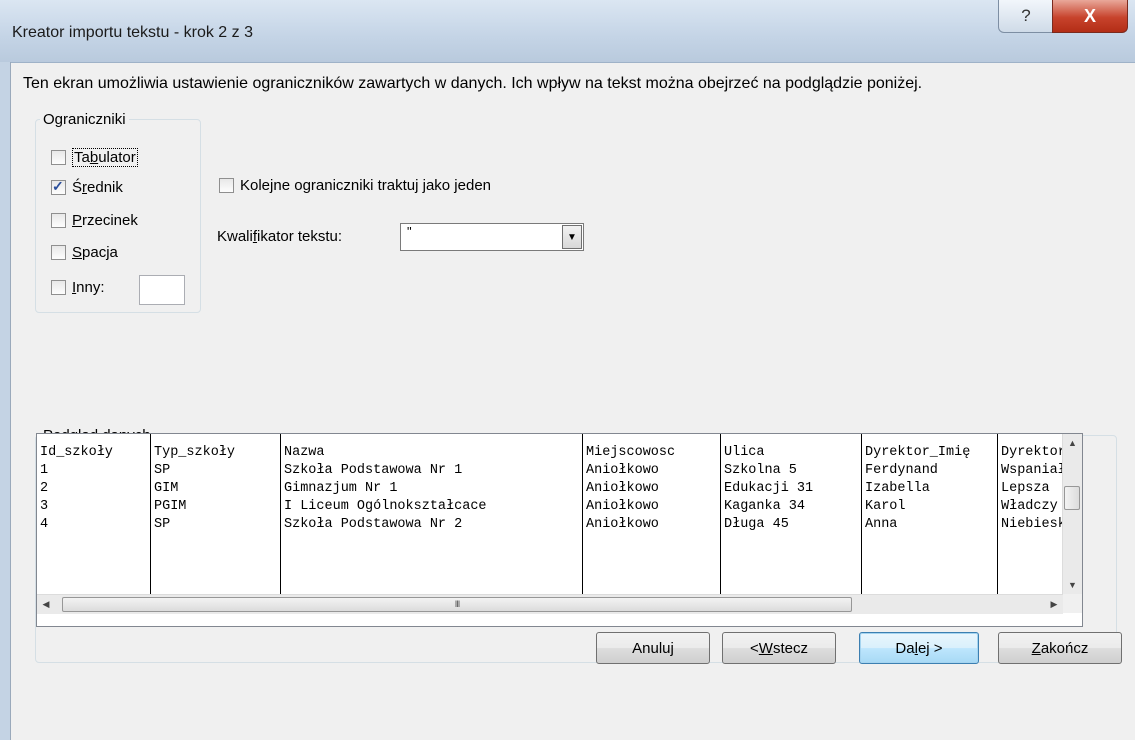 The width and height of the screenshot is (1135, 740). Describe the element at coordinates (226, 185) in the screenshot. I see `consecutive-checkbox-box` at that location.